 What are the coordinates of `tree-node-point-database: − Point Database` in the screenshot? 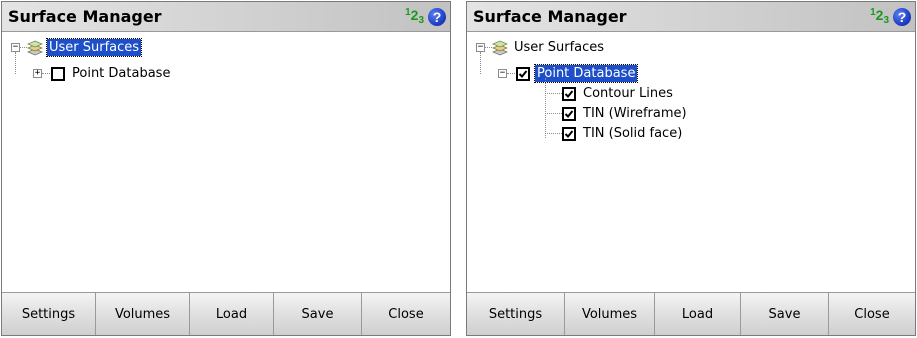 It's located at (597, 74).